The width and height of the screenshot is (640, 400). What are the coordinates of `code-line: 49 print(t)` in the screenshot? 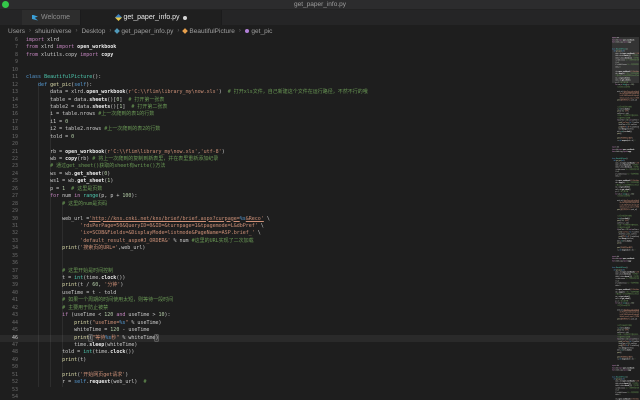 It's located at (320, 360).